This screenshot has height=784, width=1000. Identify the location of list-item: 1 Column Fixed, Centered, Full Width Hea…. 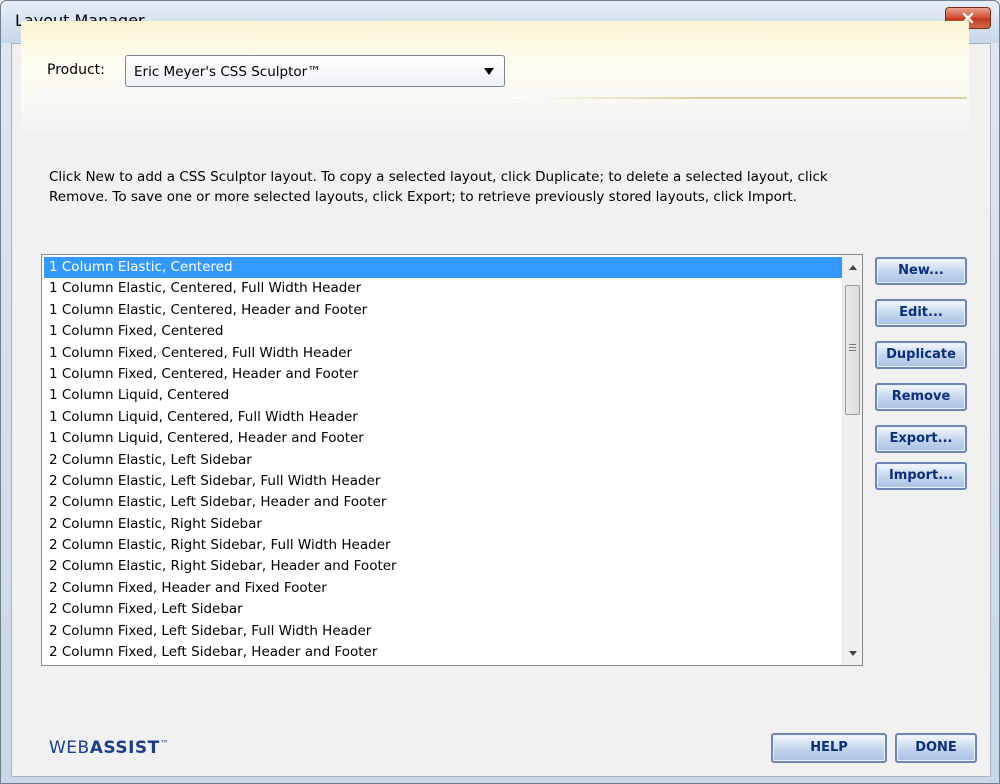
(443, 353).